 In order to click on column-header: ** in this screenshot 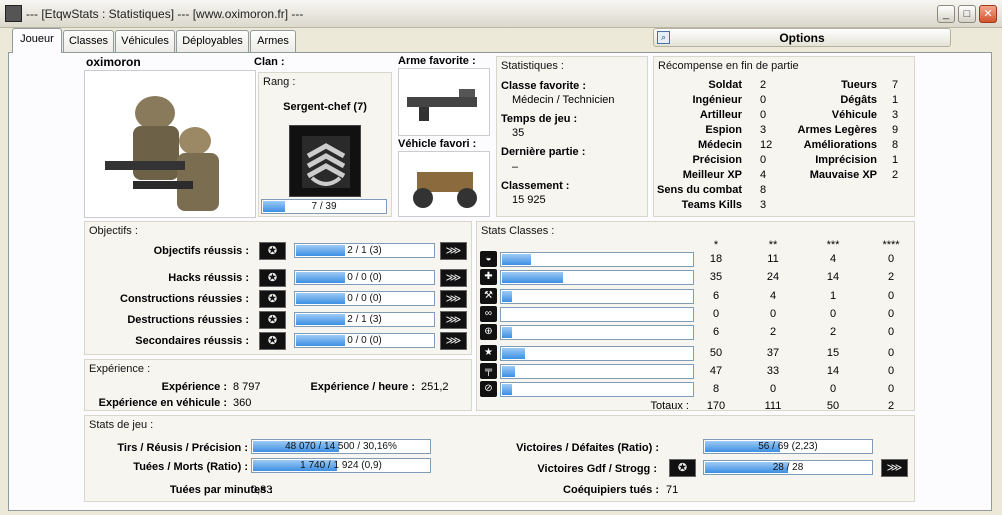, I will do `click(773, 245)`.